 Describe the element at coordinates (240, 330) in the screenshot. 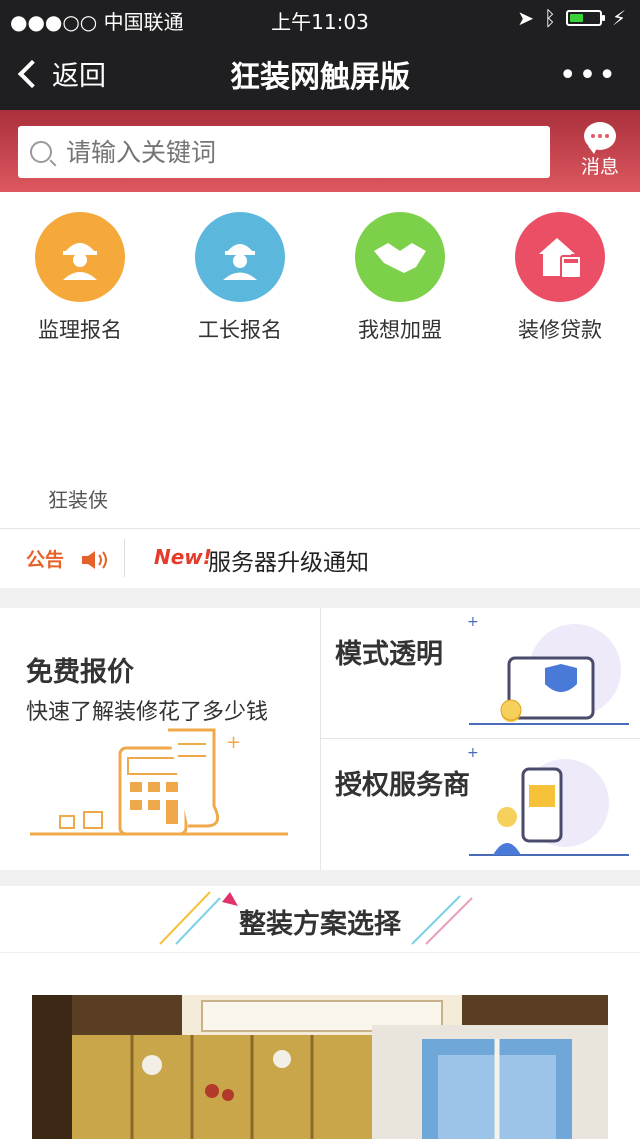

I see `quick-link-label: 工长报名` at that location.